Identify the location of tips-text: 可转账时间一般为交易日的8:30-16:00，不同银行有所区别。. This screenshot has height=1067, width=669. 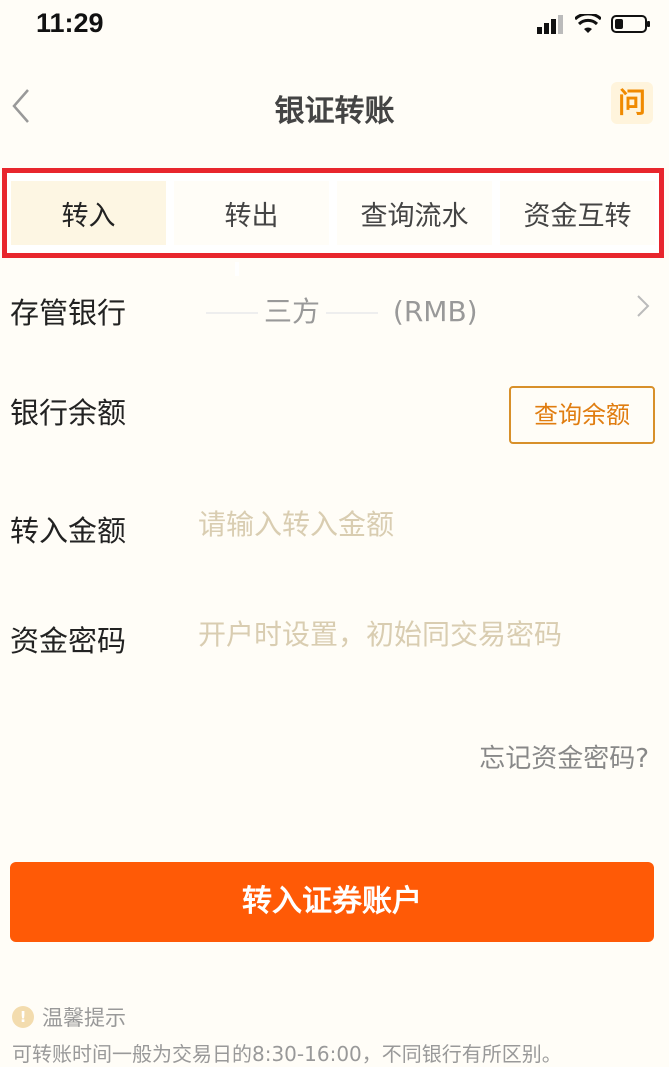
(287, 1054).